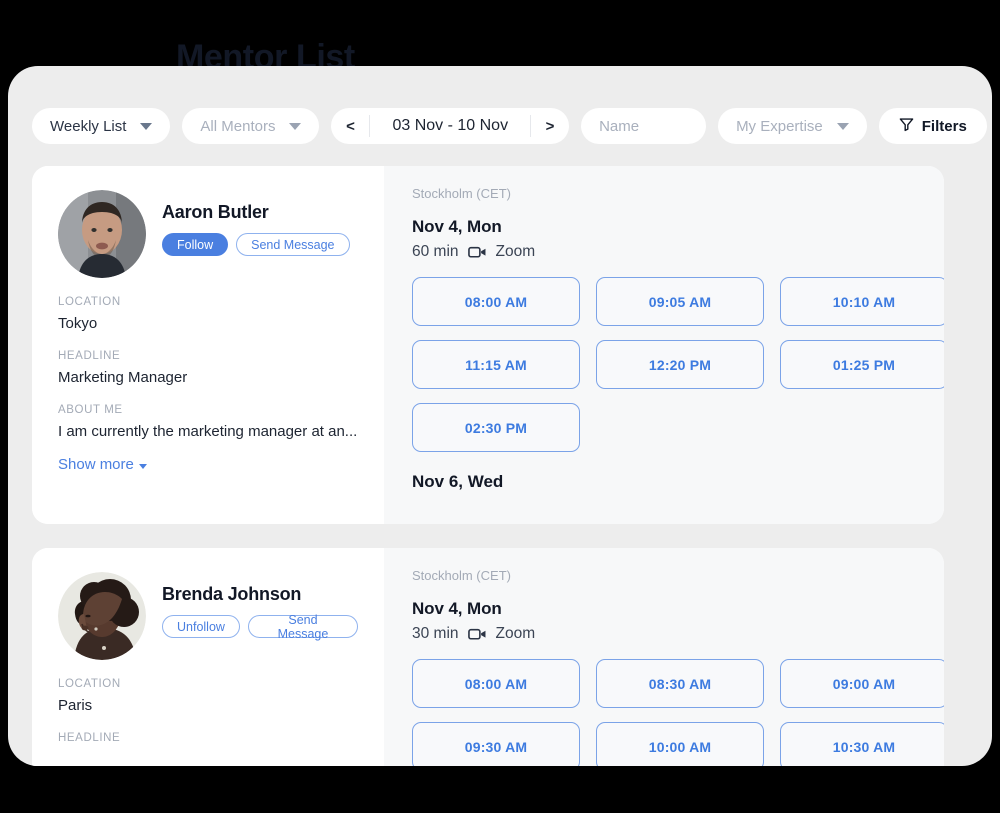 The height and width of the screenshot is (813, 1000). I want to click on headline-field: HEADLINE Marketing Manager, so click(208, 368).